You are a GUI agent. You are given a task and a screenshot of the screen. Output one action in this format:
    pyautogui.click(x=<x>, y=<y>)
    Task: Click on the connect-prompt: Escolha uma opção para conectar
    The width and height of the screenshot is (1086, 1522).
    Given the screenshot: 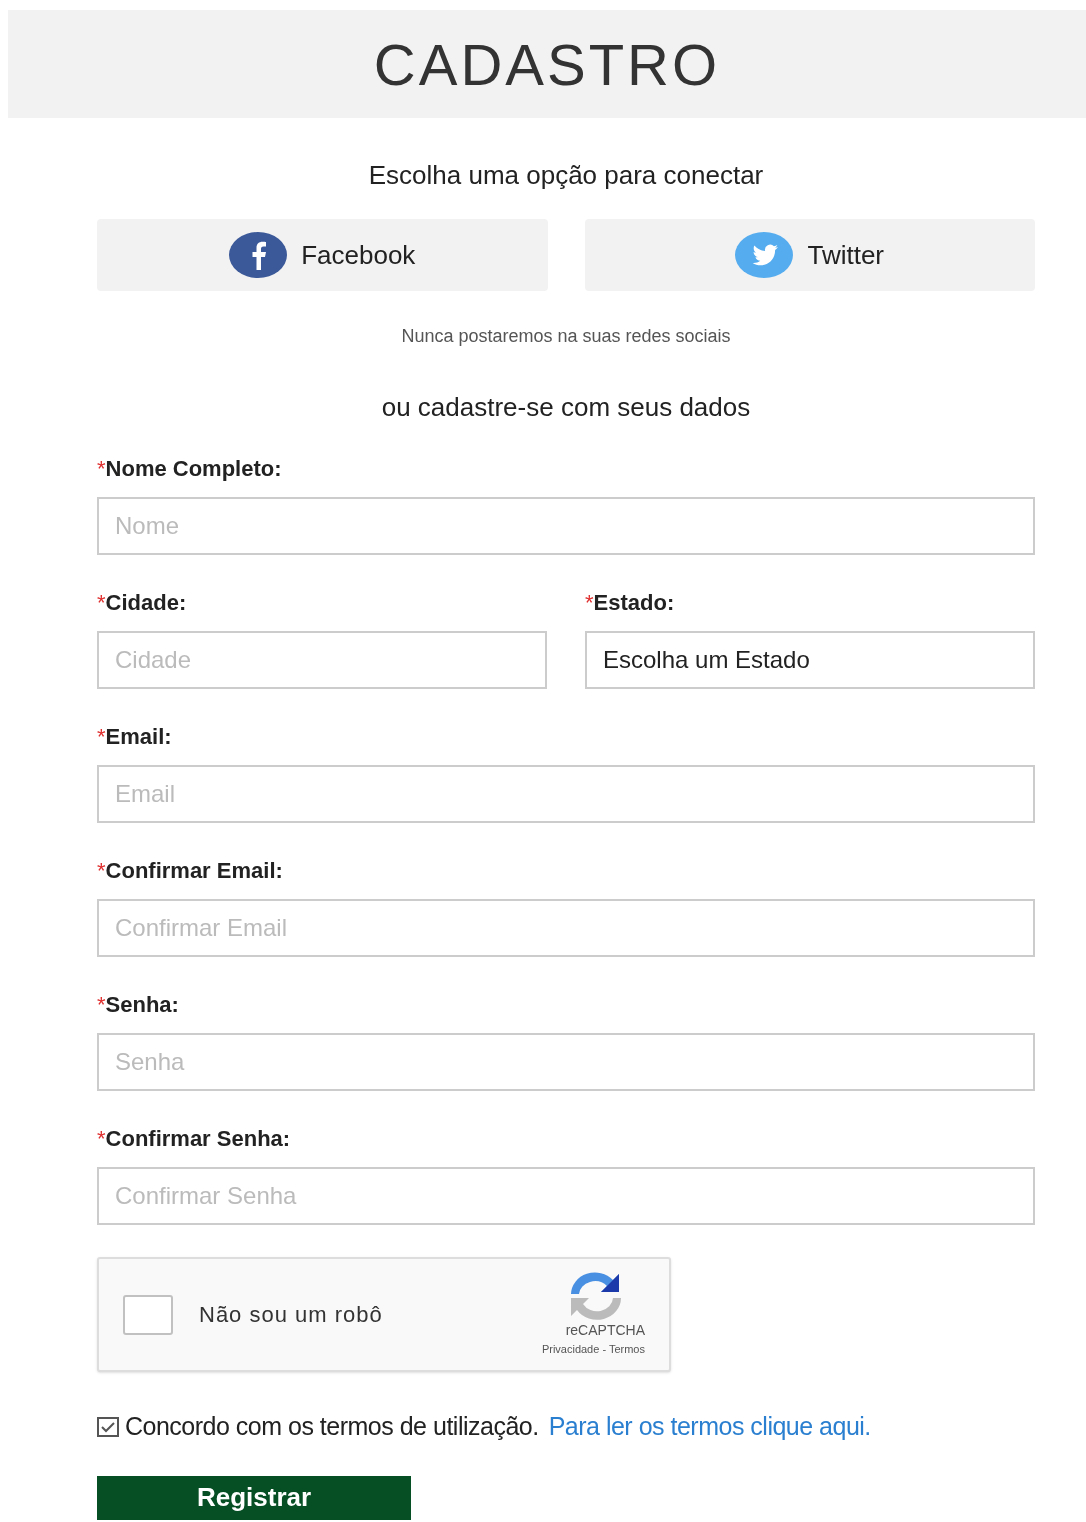 What is the action you would take?
    pyautogui.click(x=566, y=175)
    